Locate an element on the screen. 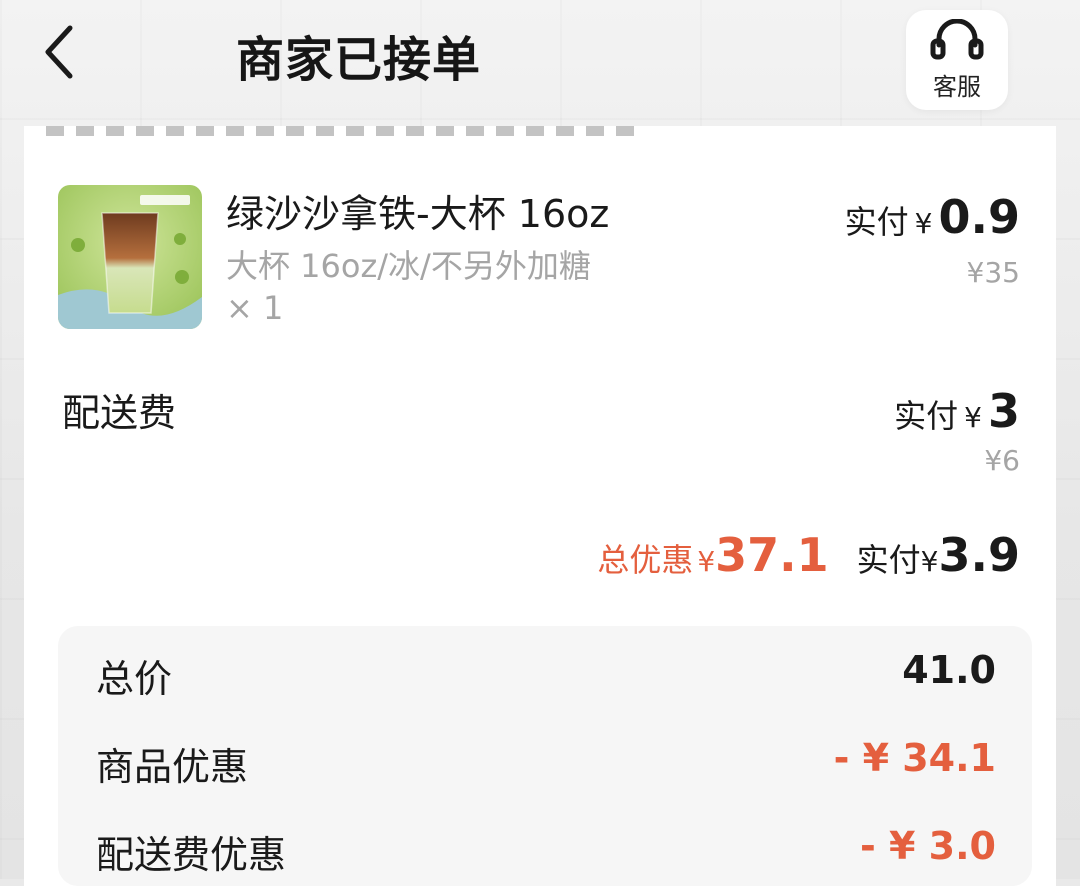 This screenshot has height=886, width=1080. delivery-fee-label: 配送费 is located at coordinates (119, 413).